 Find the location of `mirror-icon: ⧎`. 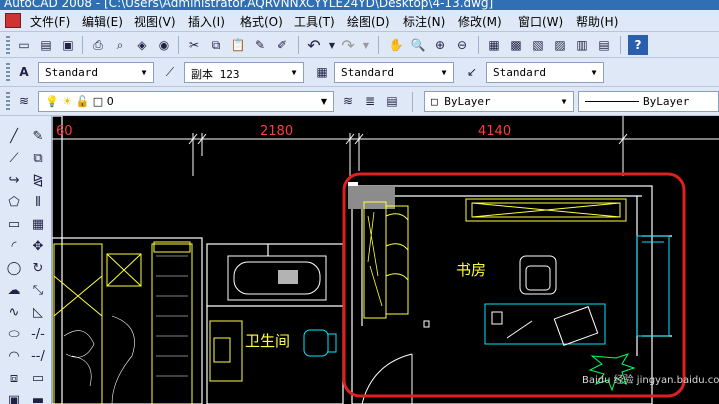

mirror-icon: ⧎ is located at coordinates (38, 180).